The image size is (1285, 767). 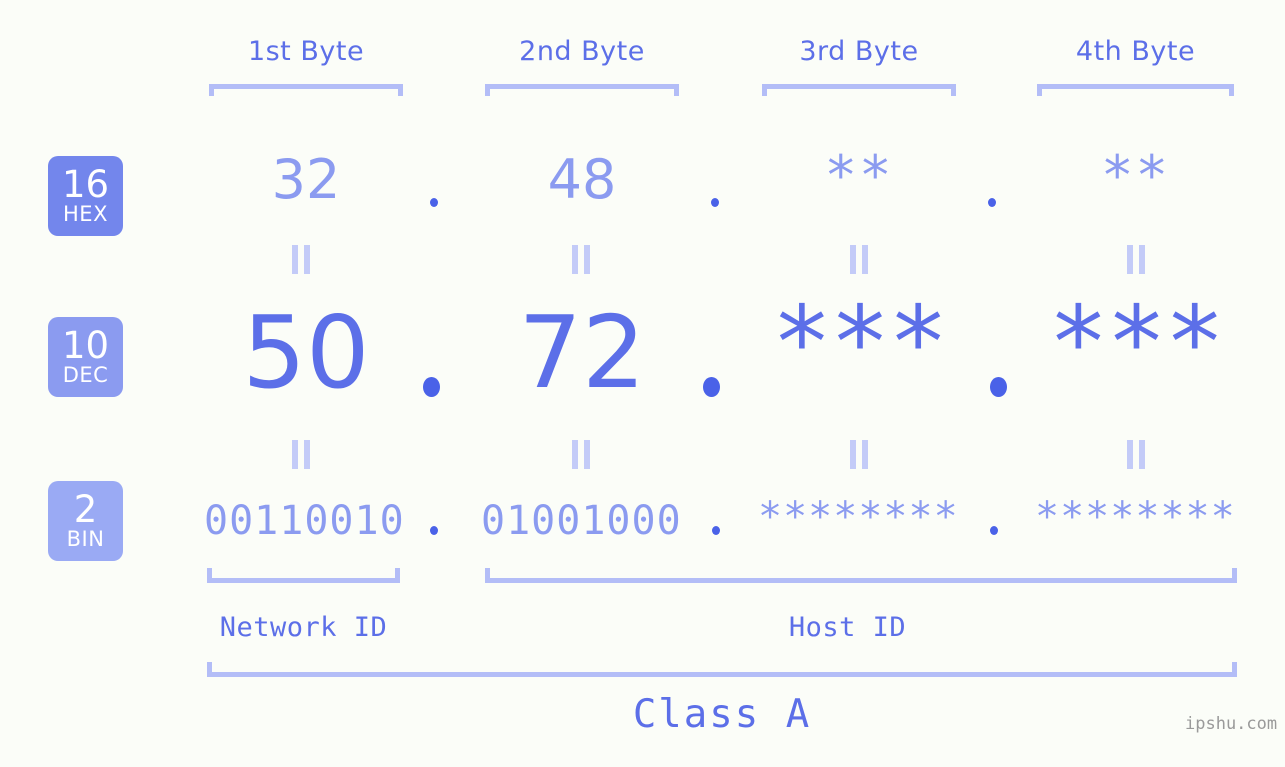 I want to click on base-badge-hex: 16 HEX, so click(x=85, y=196).